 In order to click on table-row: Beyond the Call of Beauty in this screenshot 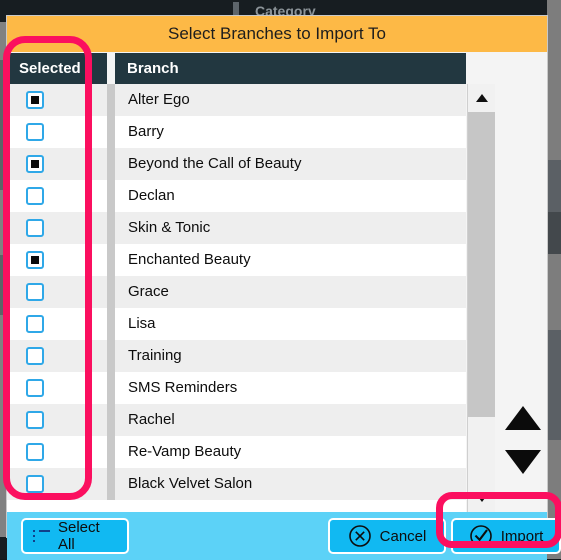, I will do `click(236, 164)`.